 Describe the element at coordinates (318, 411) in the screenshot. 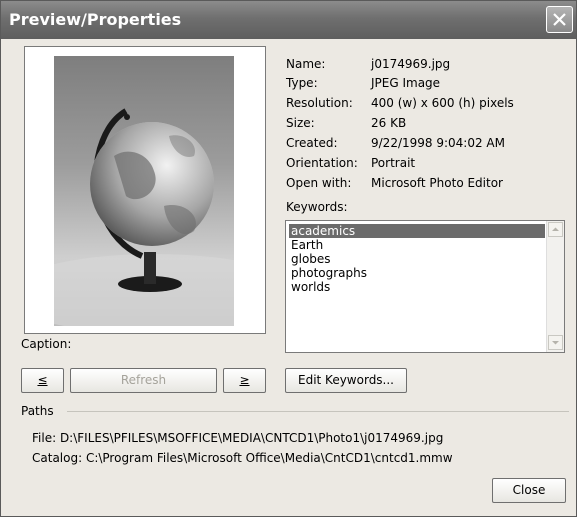

I see `paths-group-divider` at that location.